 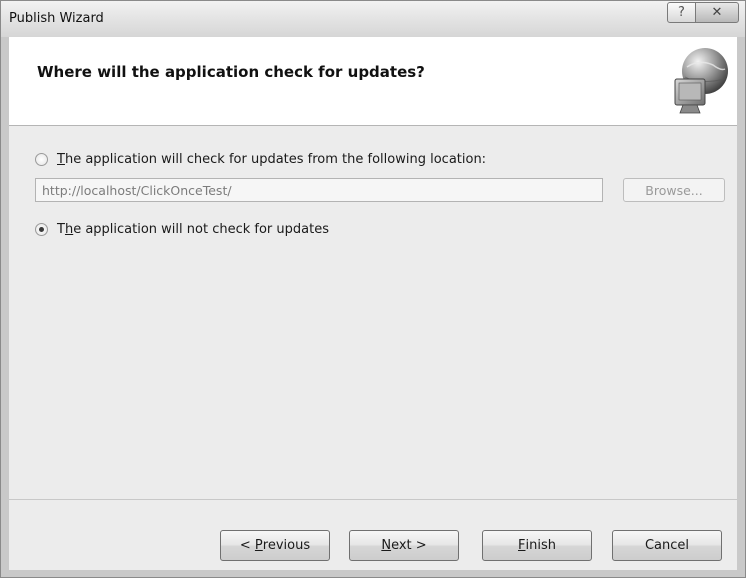 I want to click on radio-selected-dot, so click(x=41, y=229).